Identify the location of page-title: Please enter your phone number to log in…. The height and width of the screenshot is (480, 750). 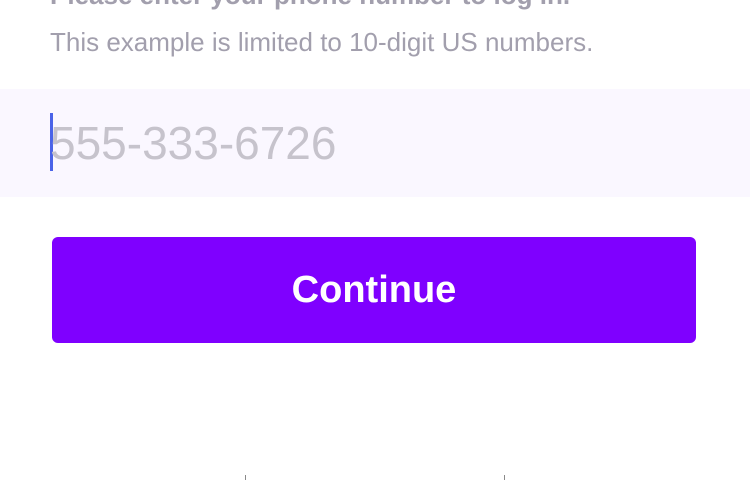
(310, 5).